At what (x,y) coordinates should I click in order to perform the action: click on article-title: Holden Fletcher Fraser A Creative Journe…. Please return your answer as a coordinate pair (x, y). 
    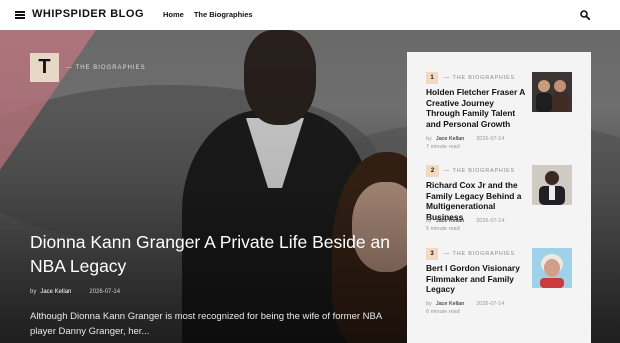
    Looking at the image, I should click on (478, 108).